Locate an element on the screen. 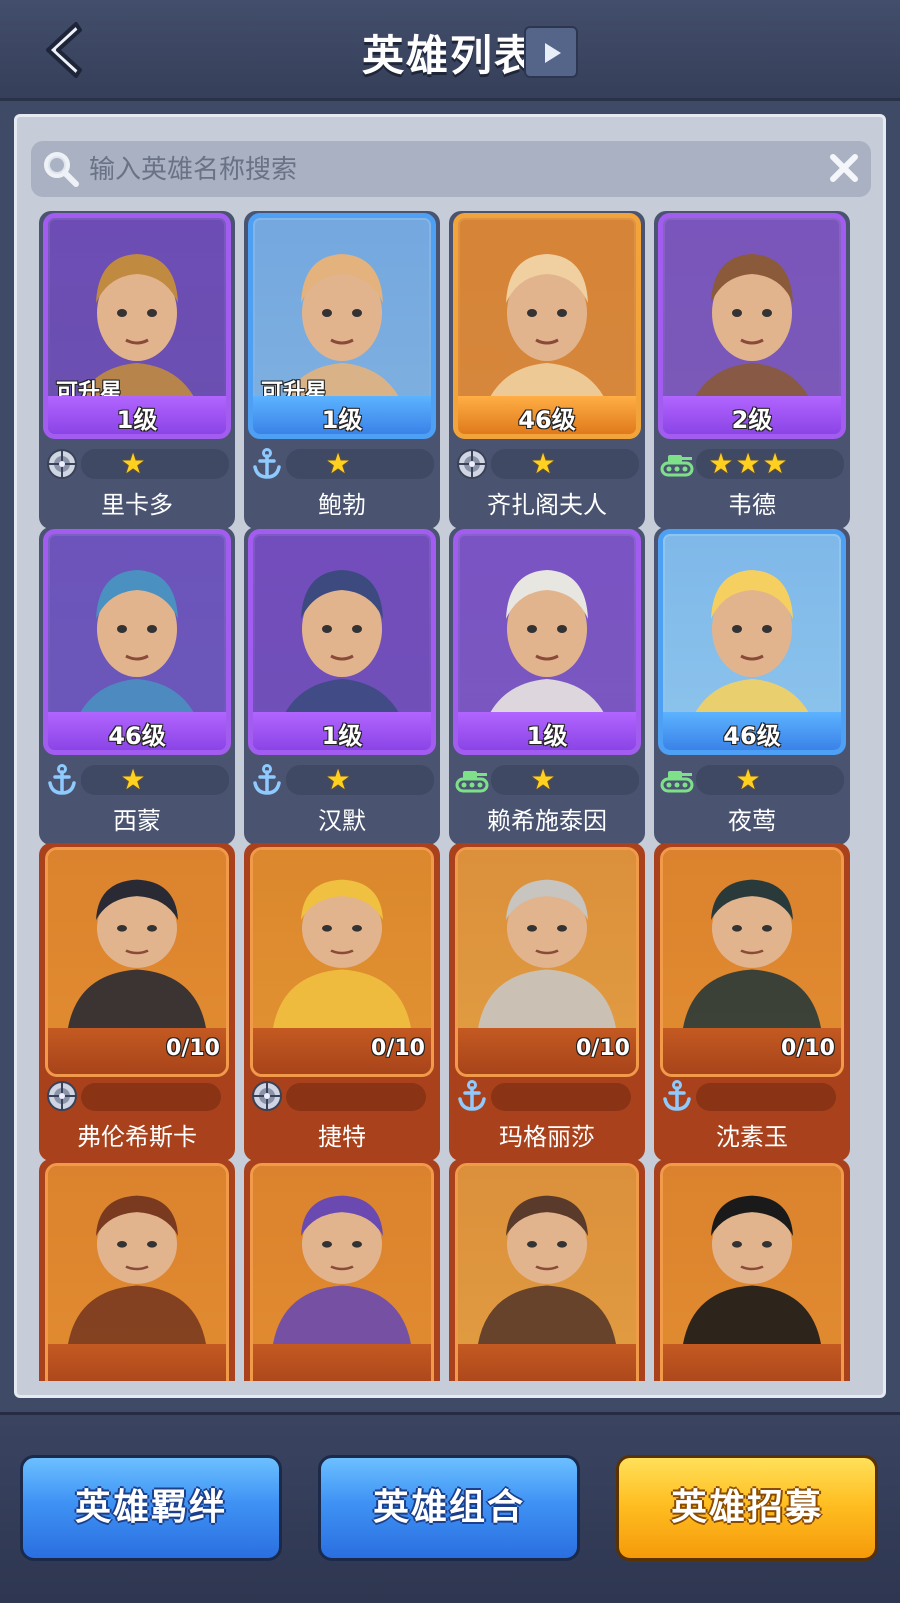  hero-card: 0/10 弗伦希斯卡 is located at coordinates (137, 1002).